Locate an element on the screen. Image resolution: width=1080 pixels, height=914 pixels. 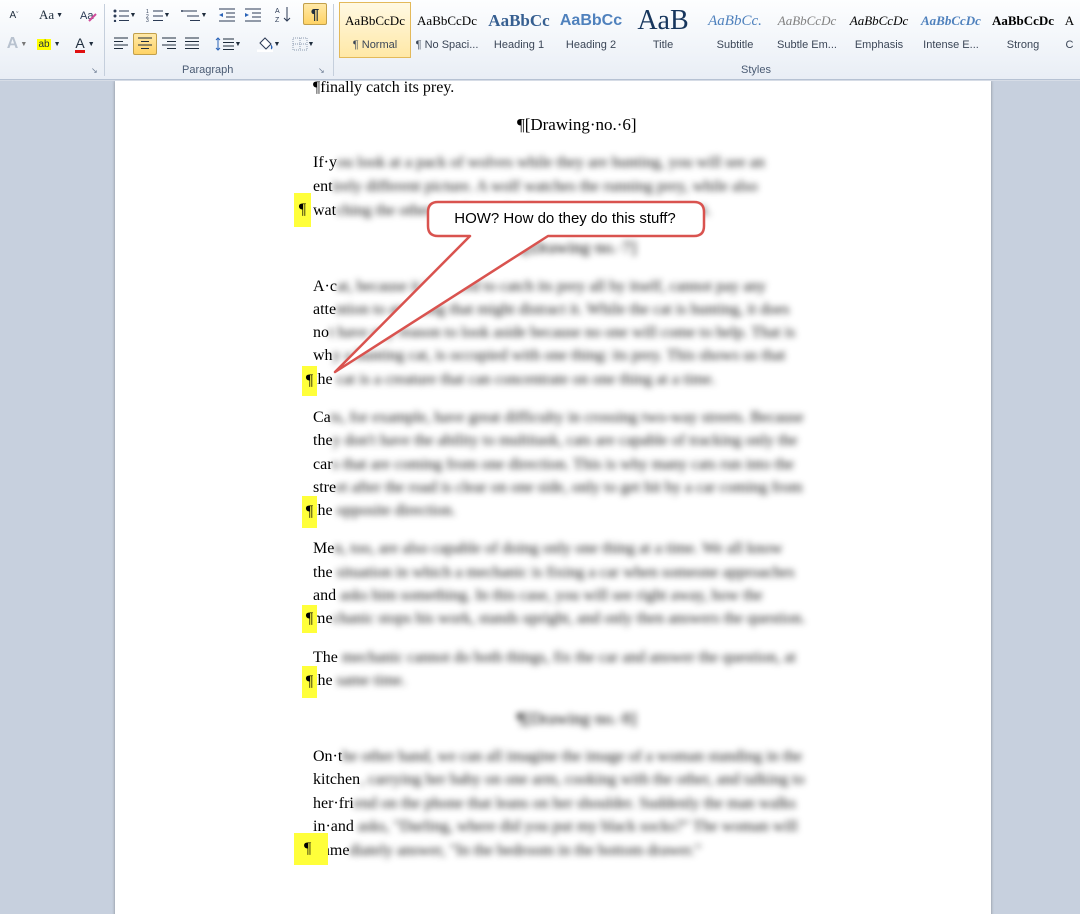
decrease-indent-icon is located at coordinates (227, 15).